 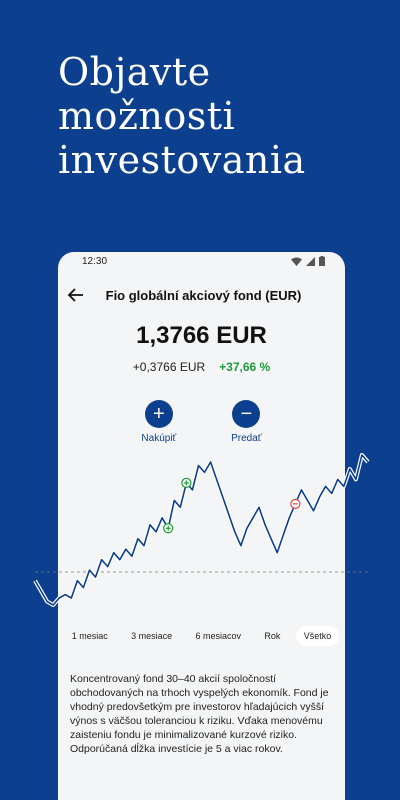 I want to click on signal-icon, so click(x=310, y=261).